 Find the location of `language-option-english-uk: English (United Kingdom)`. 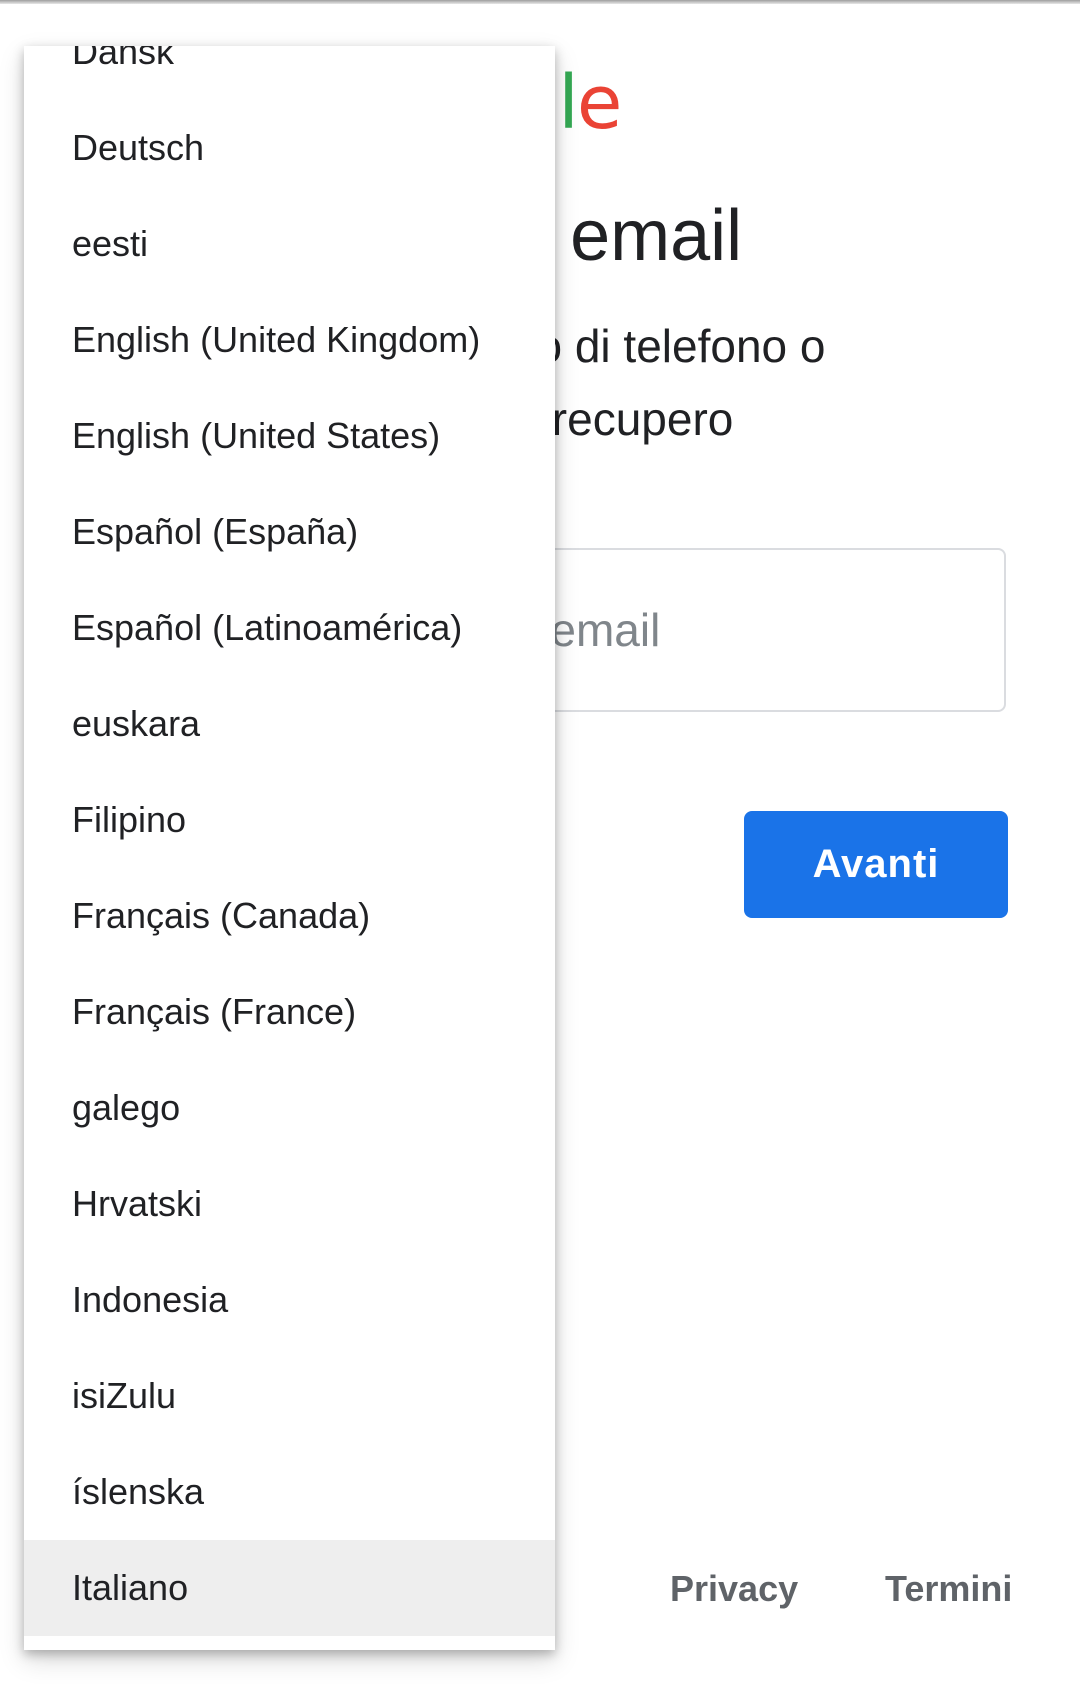

language-option-english-uk: English (United Kingdom) is located at coordinates (289, 340).